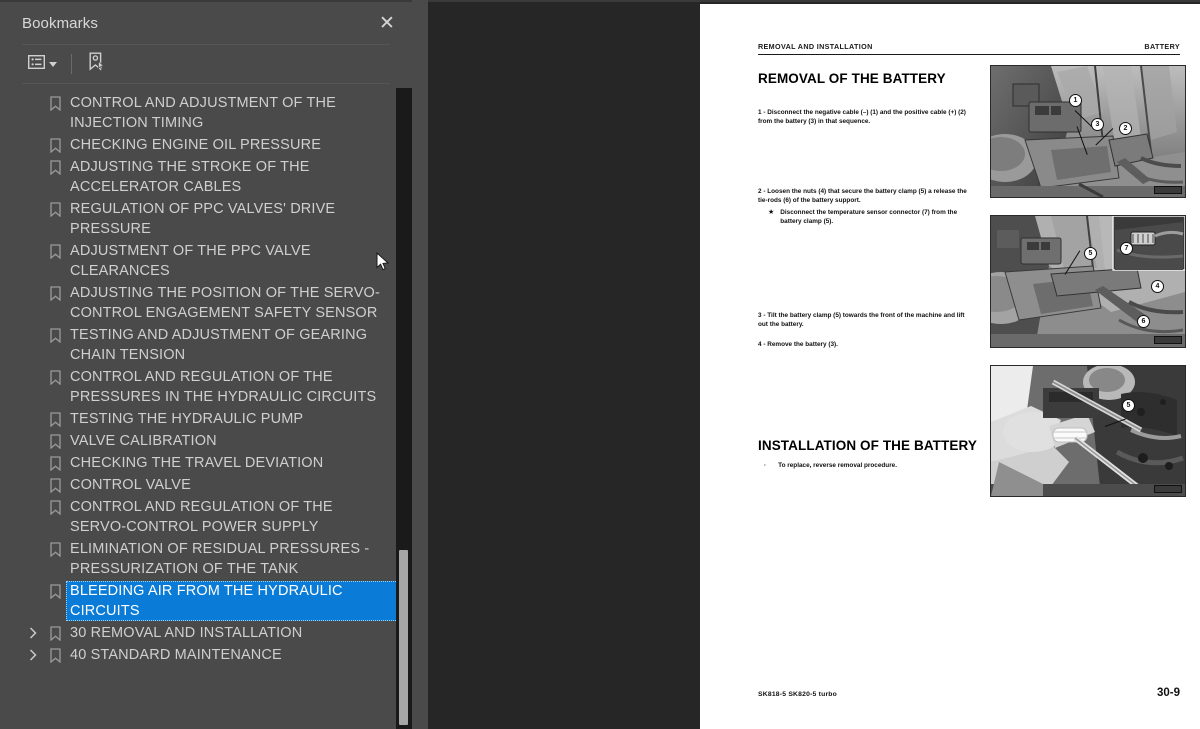 This screenshot has height=729, width=1200. What do you see at coordinates (60, 23) in the screenshot?
I see `panel-title: Bookmarks` at bounding box center [60, 23].